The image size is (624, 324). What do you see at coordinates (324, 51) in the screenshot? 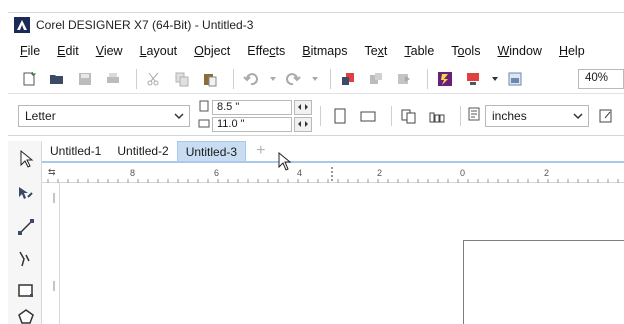
I see `menu-bitmaps: Bitmaps` at bounding box center [324, 51].